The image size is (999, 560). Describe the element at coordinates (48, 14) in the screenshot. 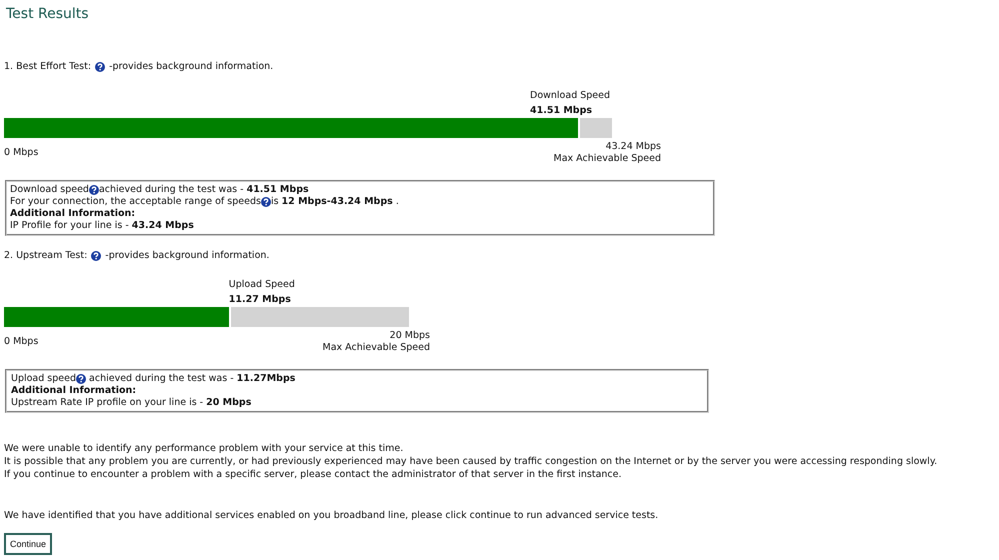

I see `page-title: Test Results` at that location.